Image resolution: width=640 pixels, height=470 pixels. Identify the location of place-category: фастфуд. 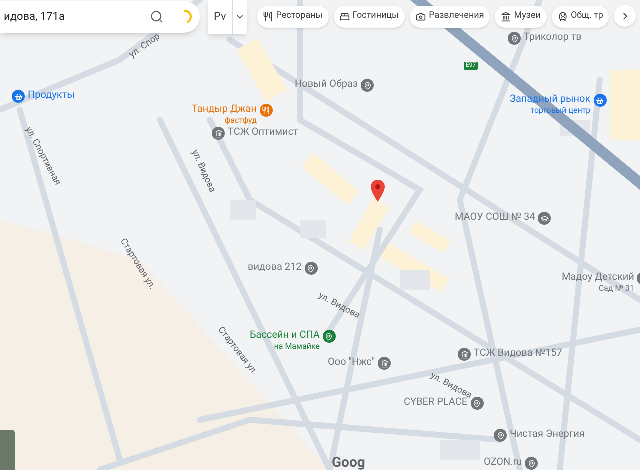
(240, 120).